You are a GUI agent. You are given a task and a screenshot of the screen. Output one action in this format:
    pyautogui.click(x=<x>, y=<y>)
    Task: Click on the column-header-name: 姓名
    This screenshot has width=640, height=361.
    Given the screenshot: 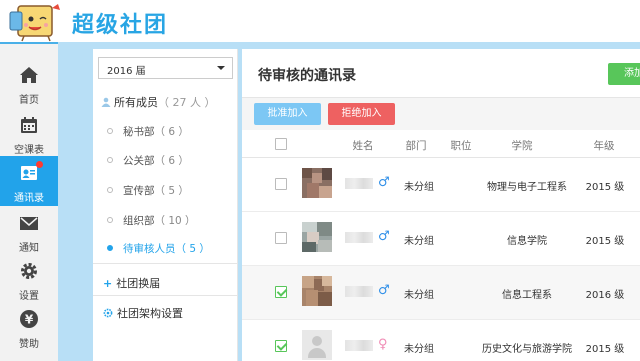 What is the action you would take?
    pyautogui.click(x=363, y=146)
    